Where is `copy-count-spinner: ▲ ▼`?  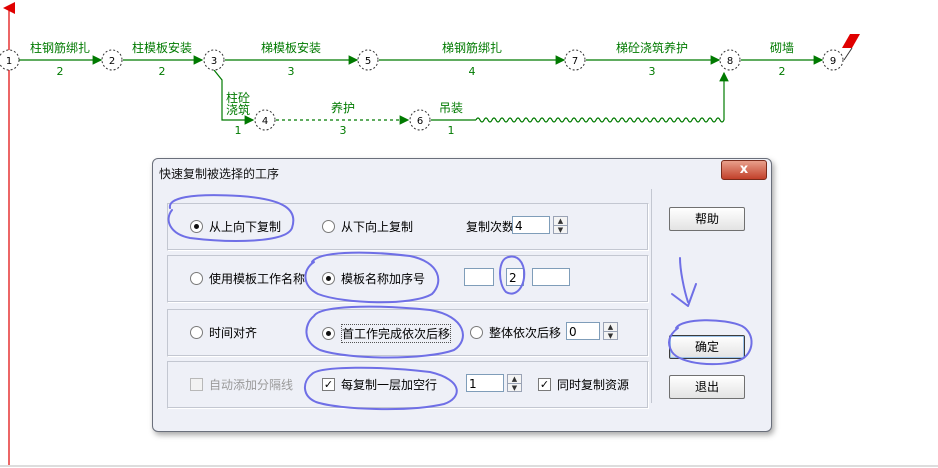
copy-count-spinner: ▲ ▼ is located at coordinates (560, 225).